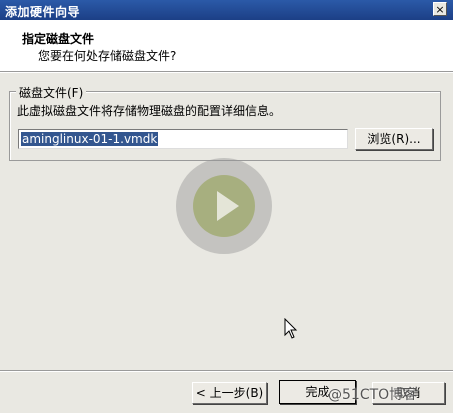 This screenshot has width=453, height=413. I want to click on mouse-cursor-icon, so click(291, 328).